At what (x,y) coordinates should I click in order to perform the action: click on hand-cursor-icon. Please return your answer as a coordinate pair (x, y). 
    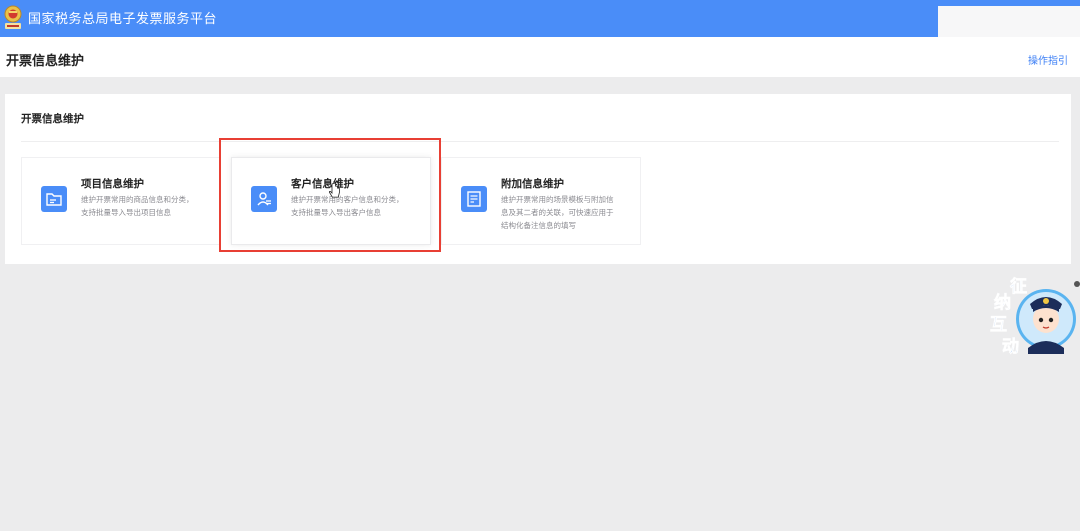
    Looking at the image, I should click on (334, 190).